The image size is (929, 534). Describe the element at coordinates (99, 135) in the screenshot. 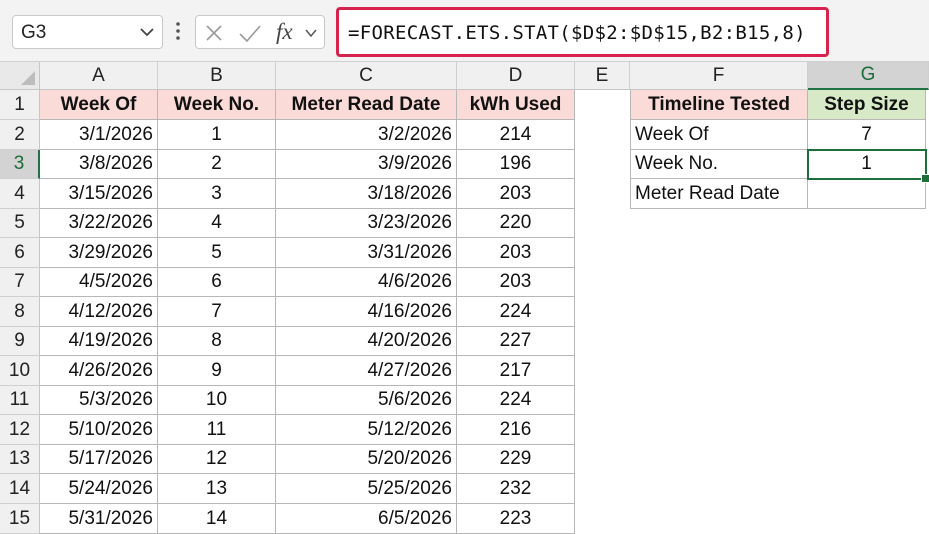

I see `table-cell: 3/1/2026` at that location.